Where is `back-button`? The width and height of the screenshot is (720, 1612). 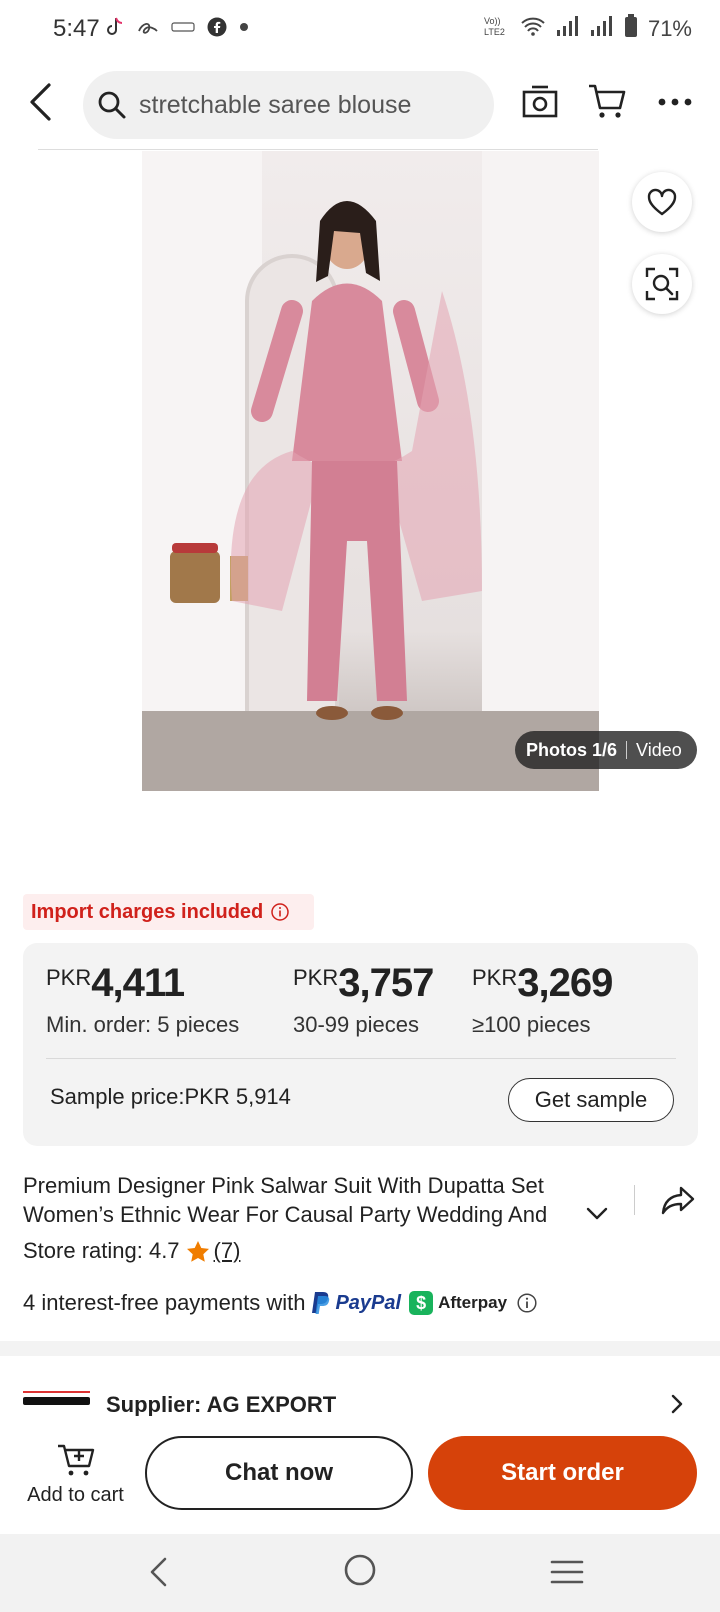 back-button is located at coordinates (40, 102).